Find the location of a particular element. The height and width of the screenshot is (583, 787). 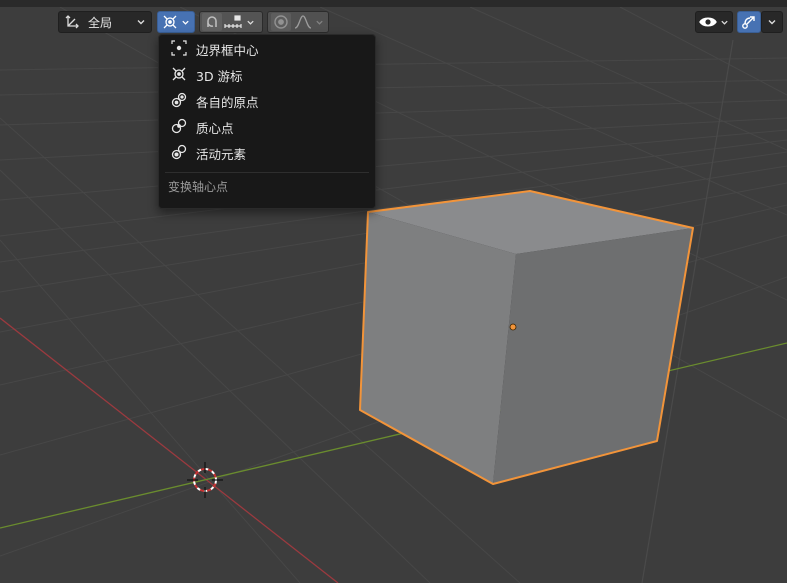

gizmo-icon is located at coordinates (749, 22).